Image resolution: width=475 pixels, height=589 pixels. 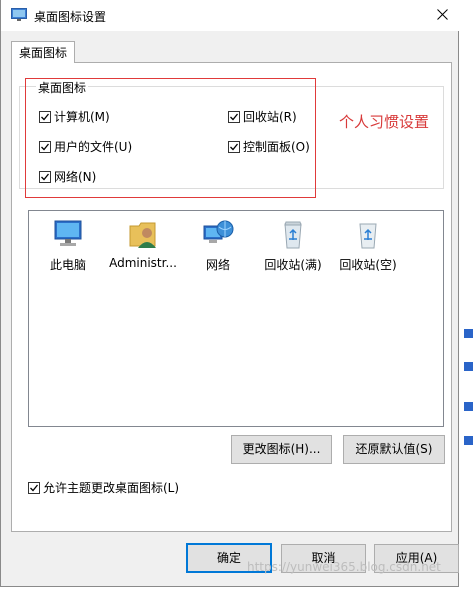 I want to click on background-window, so click(x=467, y=294).